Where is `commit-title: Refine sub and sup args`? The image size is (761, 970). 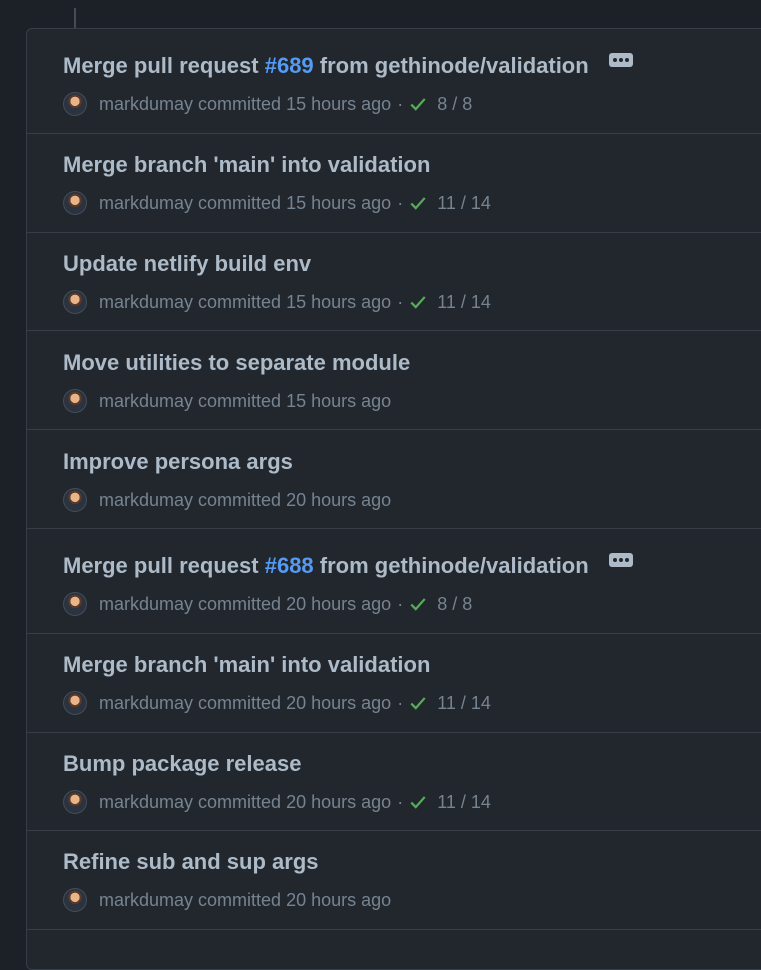 commit-title: Refine sub and sup args is located at coordinates (191, 862).